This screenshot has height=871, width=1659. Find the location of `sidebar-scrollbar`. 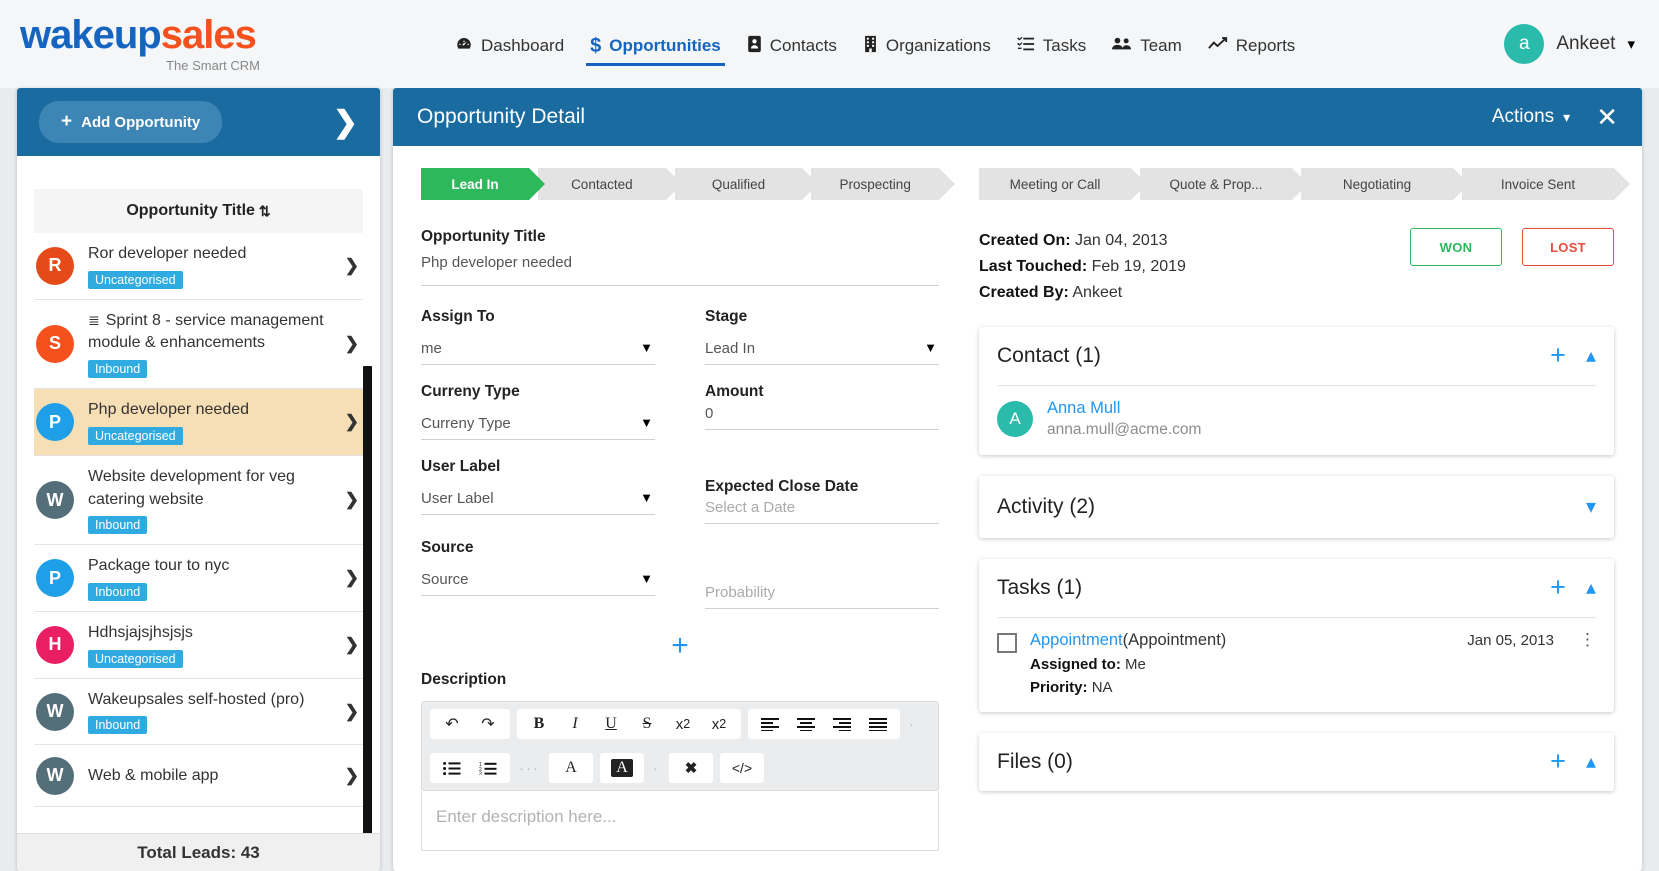

sidebar-scrollbar is located at coordinates (367, 618).